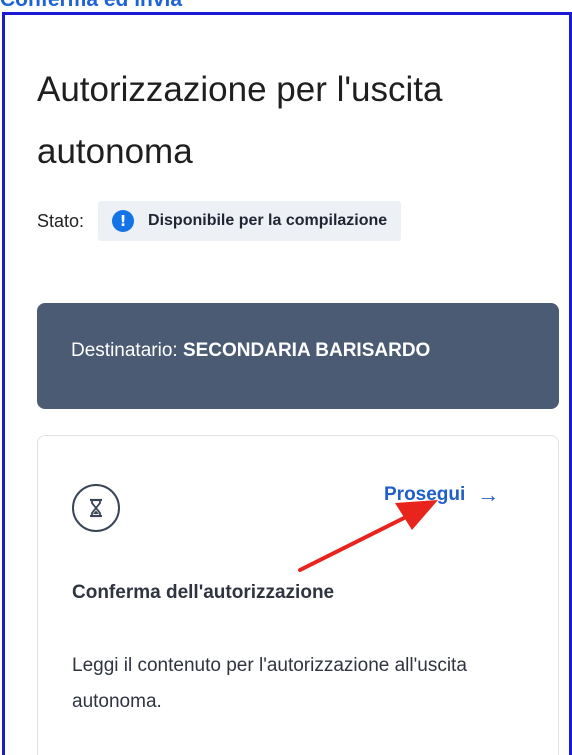 This screenshot has height=755, width=572. I want to click on status-text: Disponibile per la compilazione, so click(268, 220).